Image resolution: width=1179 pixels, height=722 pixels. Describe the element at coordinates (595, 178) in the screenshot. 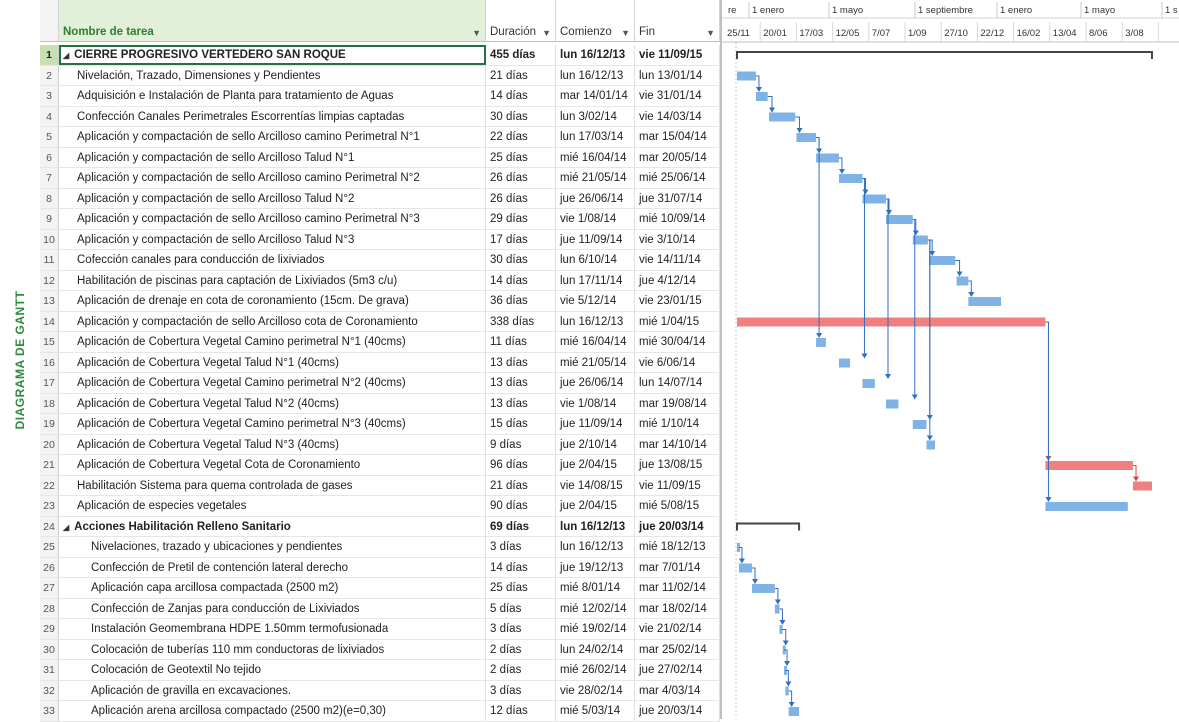

I see `task-start-cell: mié 21/05/14` at that location.